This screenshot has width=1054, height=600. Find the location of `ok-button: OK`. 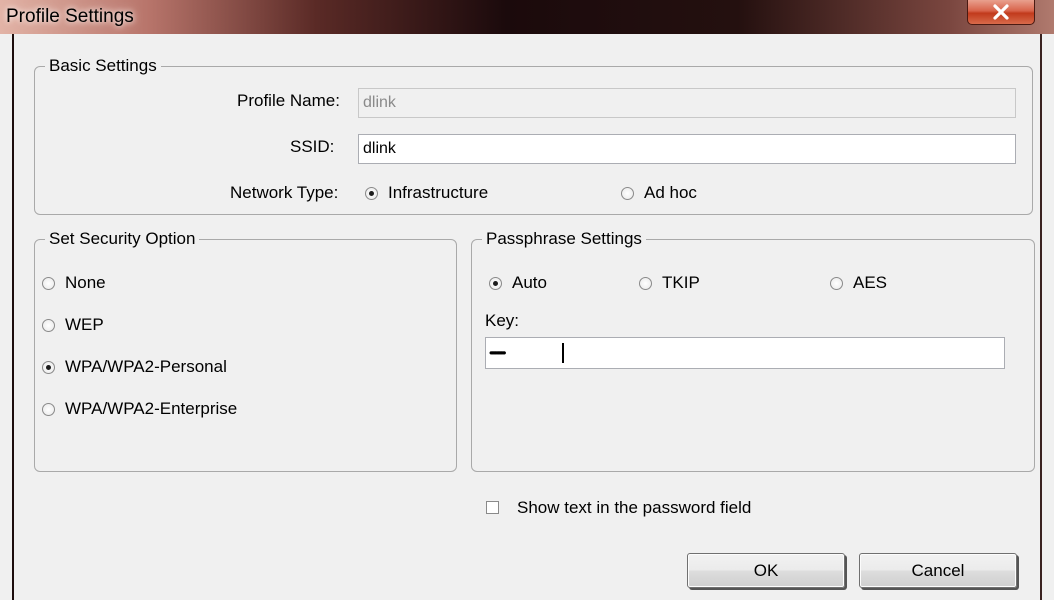

ok-button: OK is located at coordinates (766, 570).